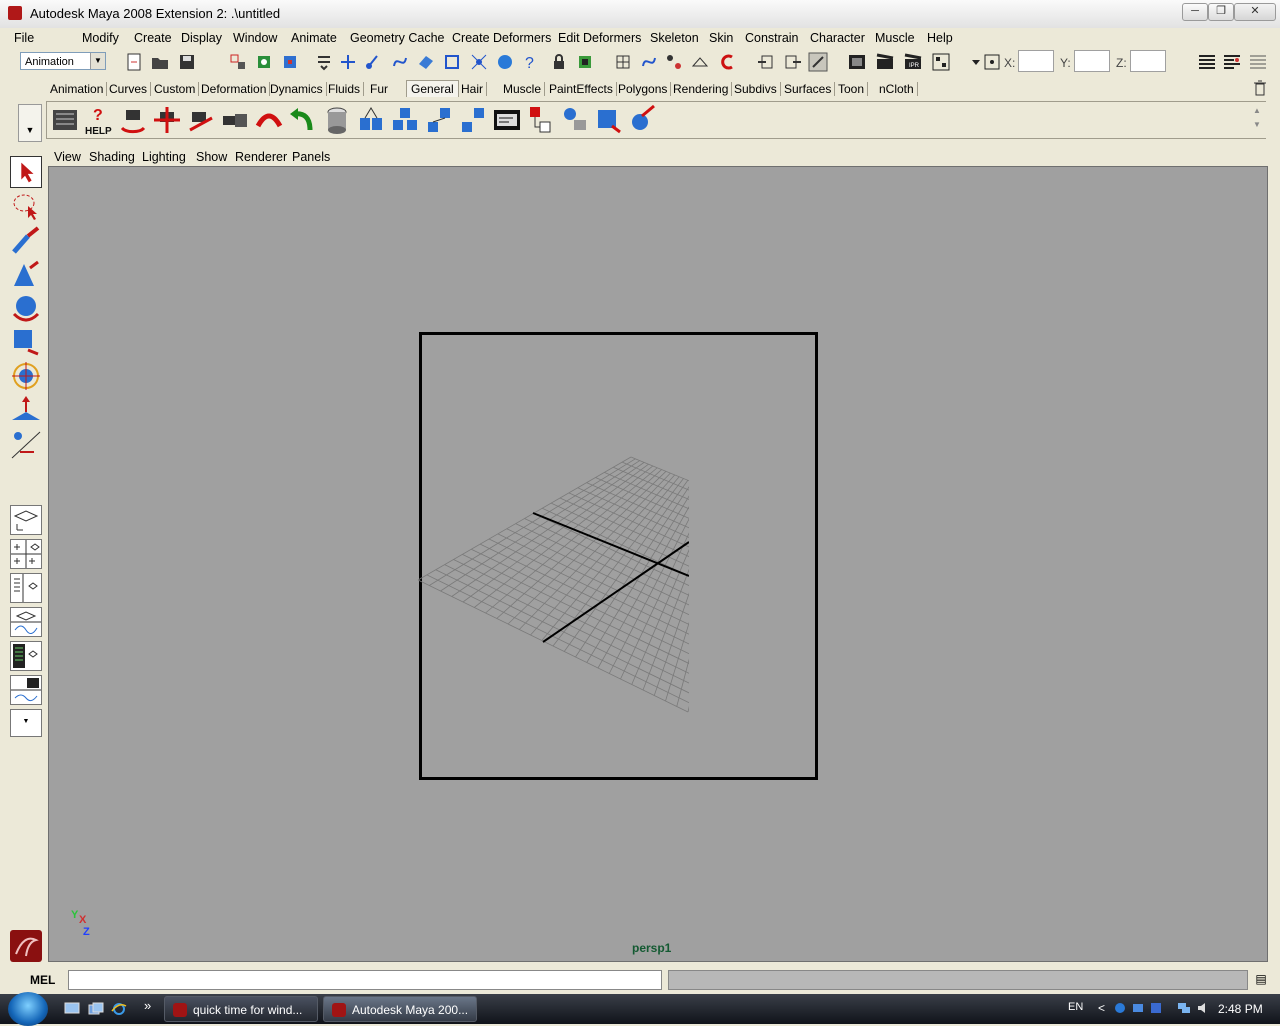 The width and height of the screenshot is (1280, 1026). What do you see at coordinates (15, 13) in the screenshot?
I see `maya-app-icon` at bounding box center [15, 13].